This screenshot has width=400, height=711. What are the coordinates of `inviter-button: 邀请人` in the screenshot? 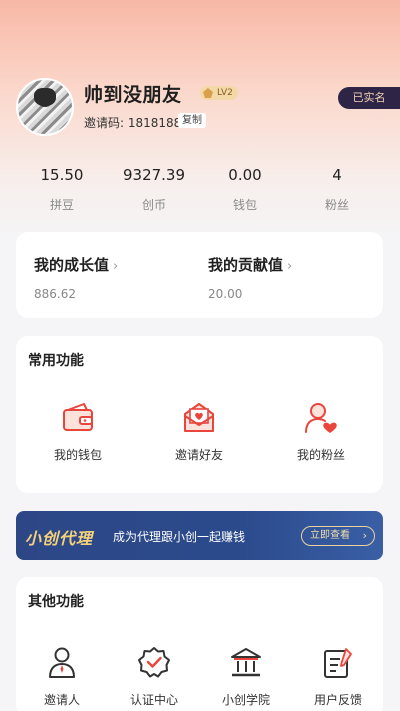 It's located at (62, 676).